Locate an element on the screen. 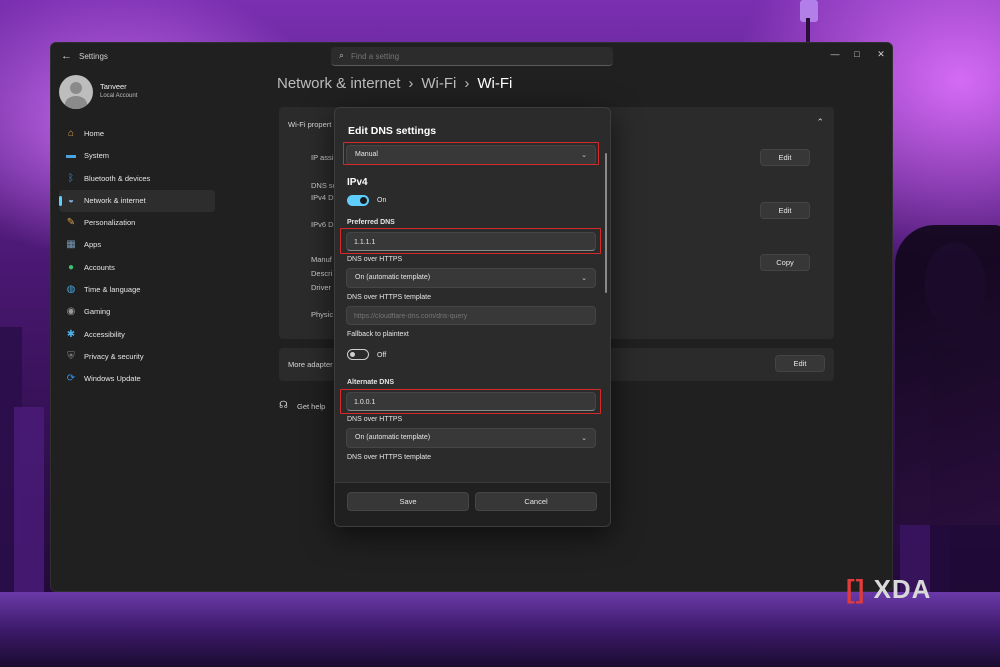  sidebar-item-accounts: ● Accounts is located at coordinates (137, 268).